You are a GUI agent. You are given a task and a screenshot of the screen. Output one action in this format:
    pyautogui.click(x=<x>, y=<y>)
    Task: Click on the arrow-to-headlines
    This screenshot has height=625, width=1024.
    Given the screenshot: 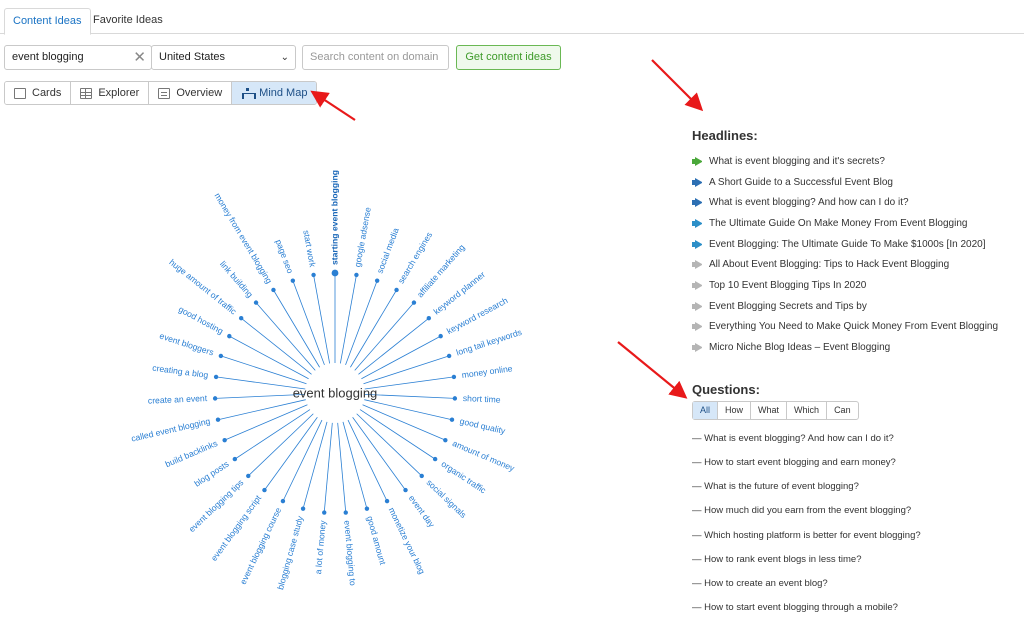 What is the action you would take?
    pyautogui.click(x=677, y=85)
    